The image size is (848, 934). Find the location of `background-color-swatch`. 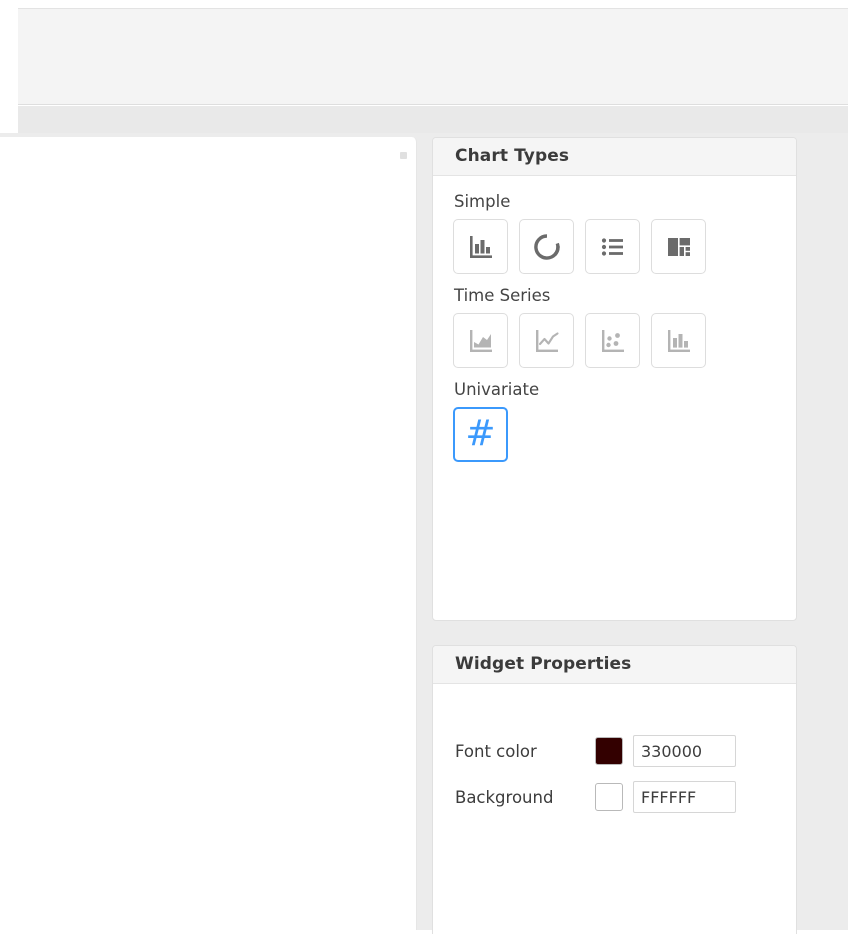

background-color-swatch is located at coordinates (609, 797).